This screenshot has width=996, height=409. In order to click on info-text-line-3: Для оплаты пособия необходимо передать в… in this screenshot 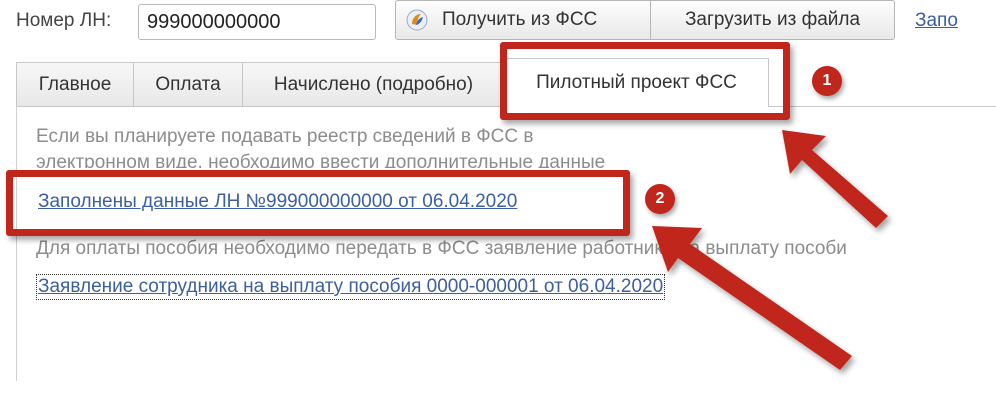, I will do `click(441, 248)`.